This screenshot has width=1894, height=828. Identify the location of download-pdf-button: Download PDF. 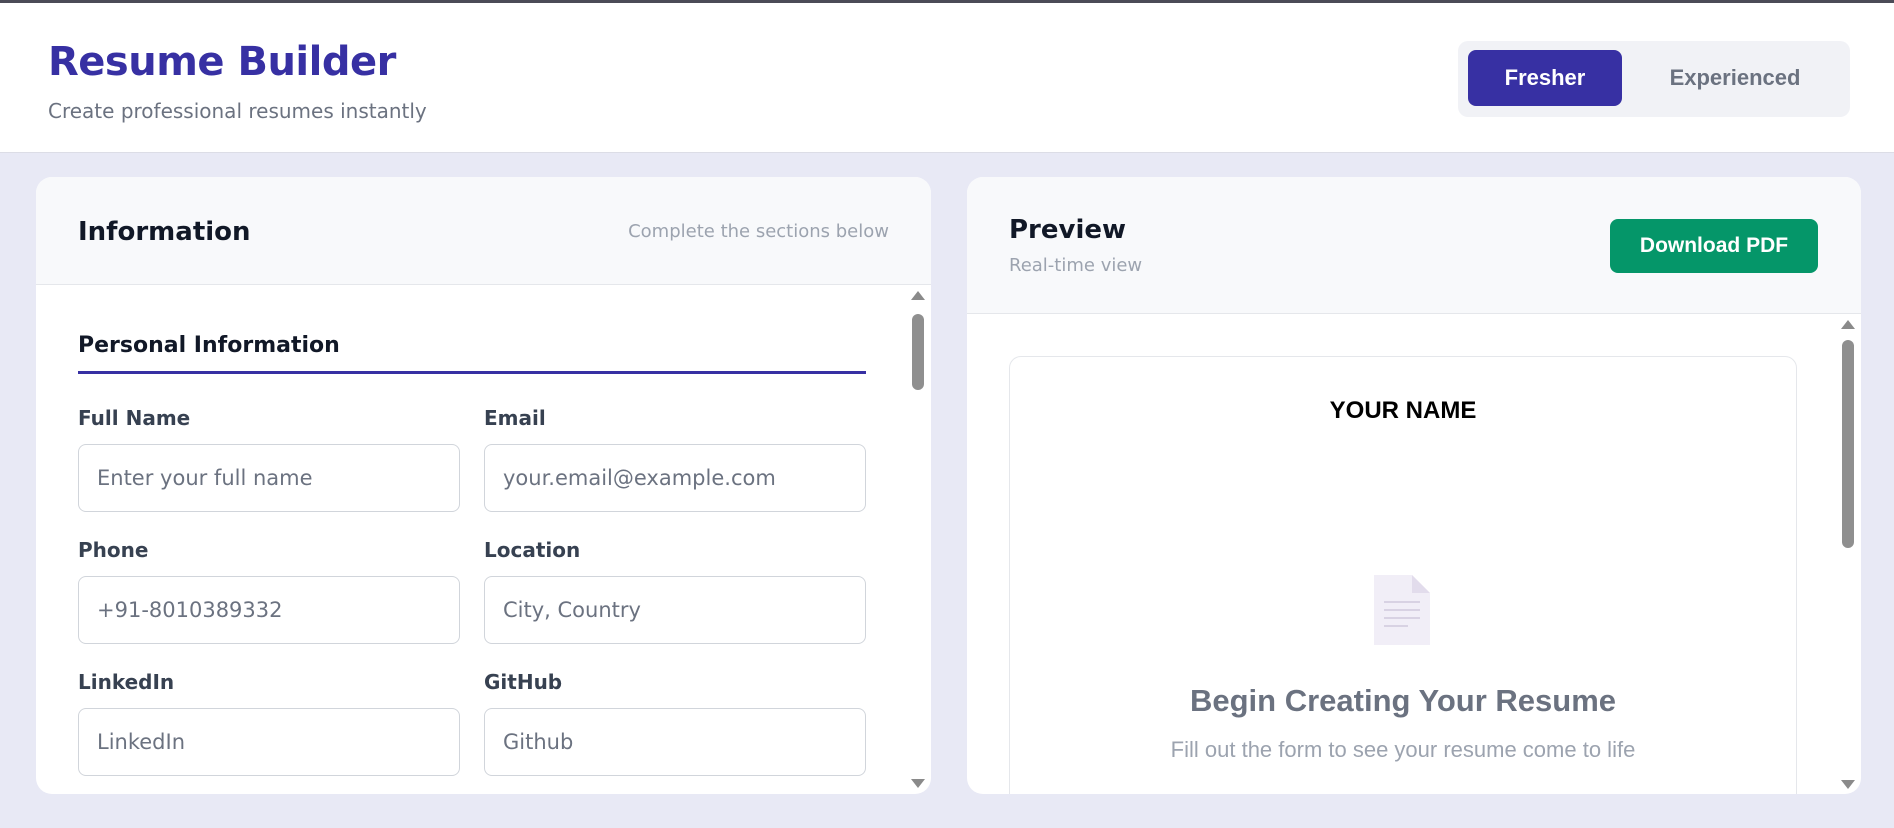
(1714, 246).